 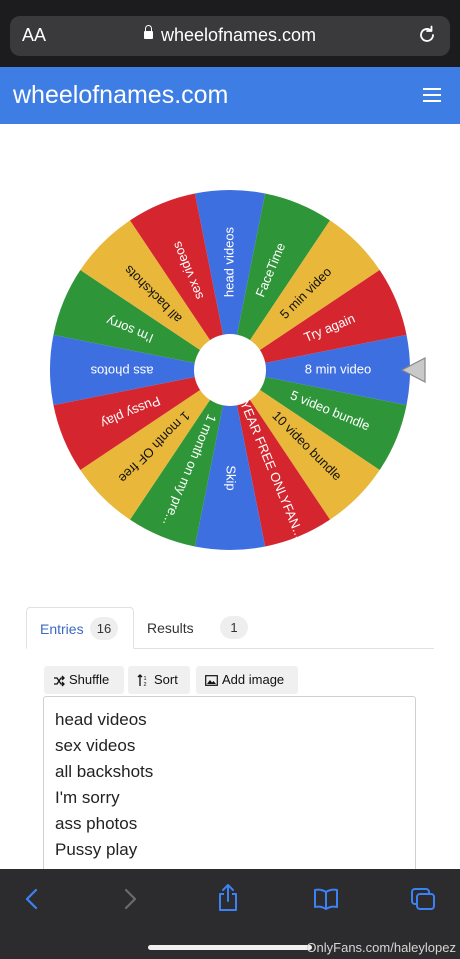 I want to click on back-icon, so click(x=31, y=899).